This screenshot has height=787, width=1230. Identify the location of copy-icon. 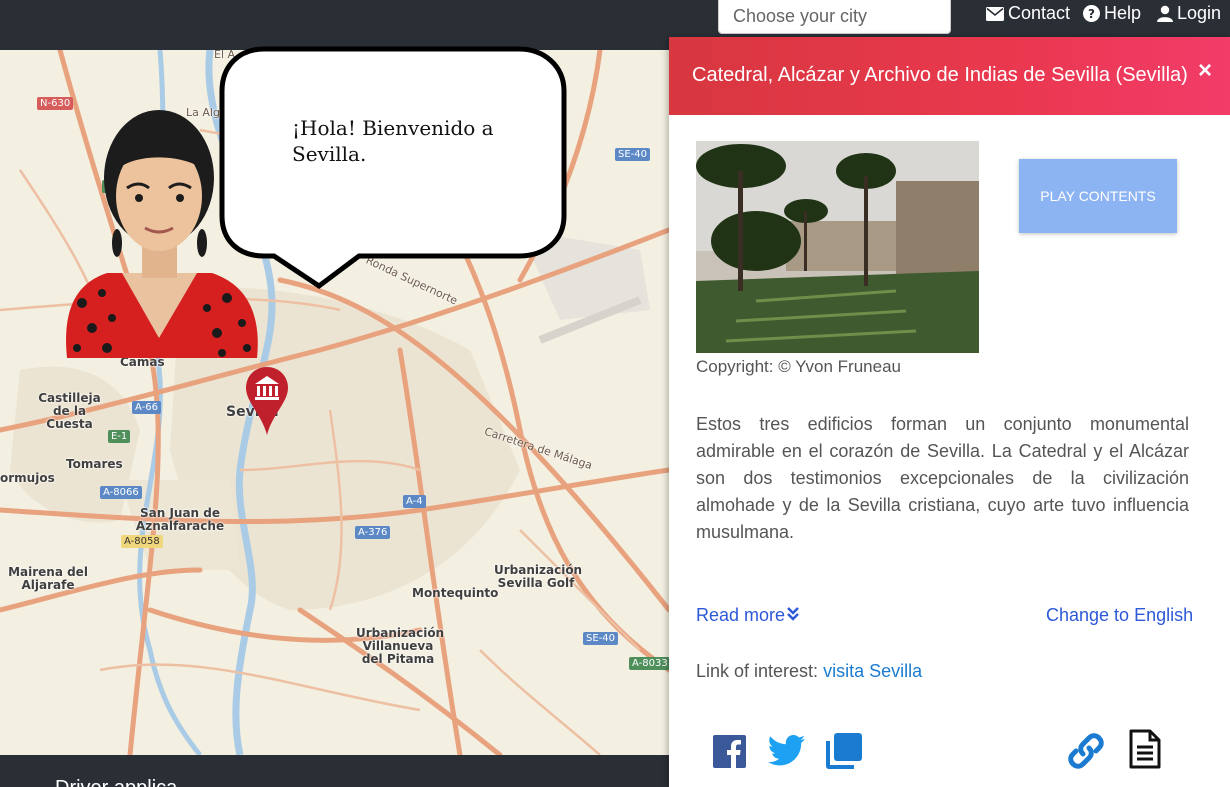
(844, 751).